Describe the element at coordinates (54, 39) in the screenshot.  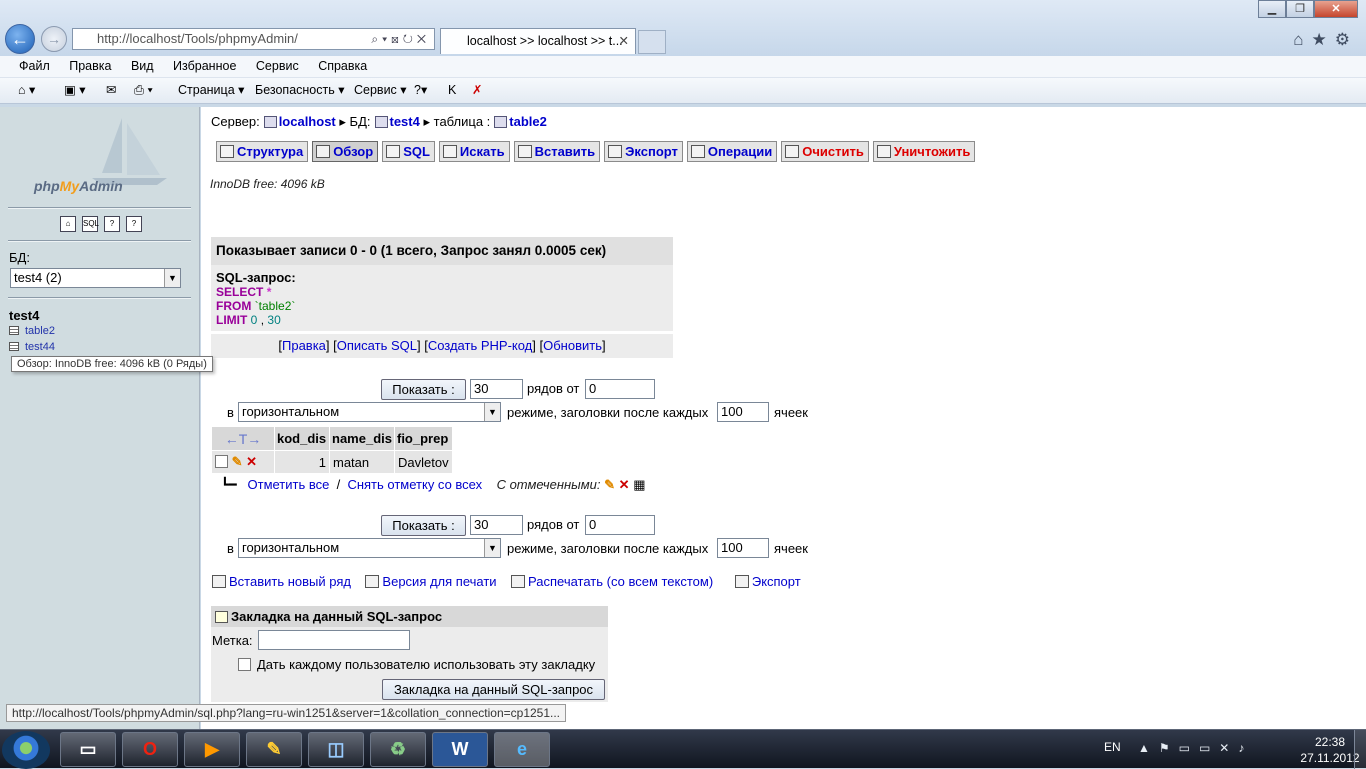
I see `forward-button: →` at that location.